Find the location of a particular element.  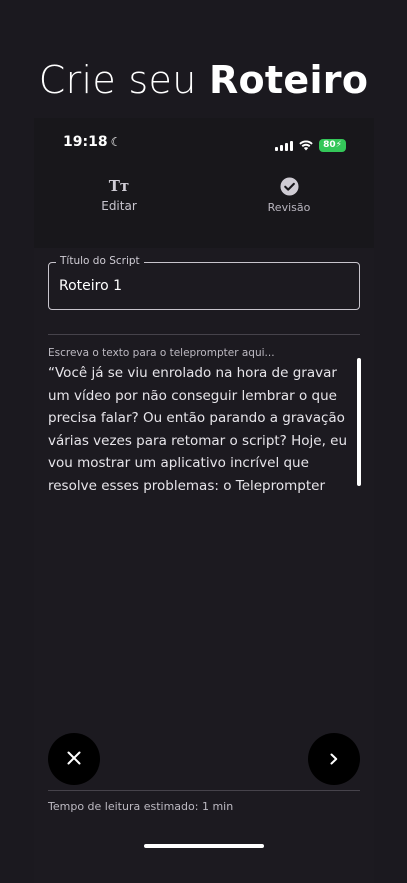

promo-headline: Crie seu Roteiro is located at coordinates (203, 80).